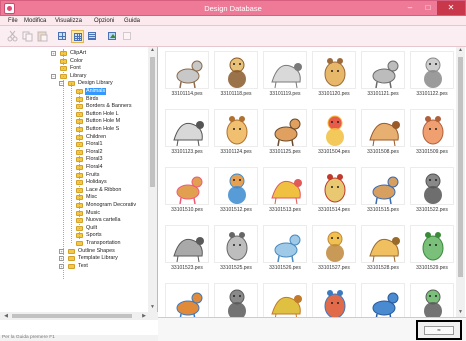 The width and height of the screenshot is (466, 341). I want to click on tree-item: Button Hole M, so click(75, 121).